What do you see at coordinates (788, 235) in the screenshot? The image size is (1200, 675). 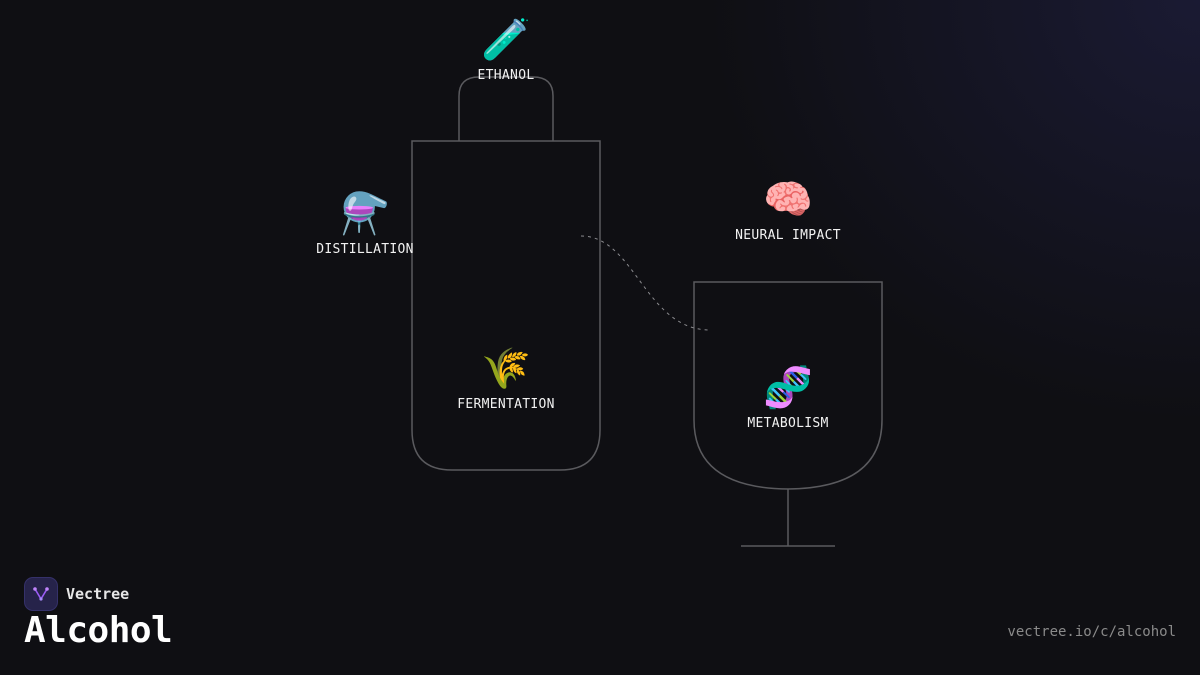 I see `node-label-neural-impact: NEURAL IMPACT` at bounding box center [788, 235].